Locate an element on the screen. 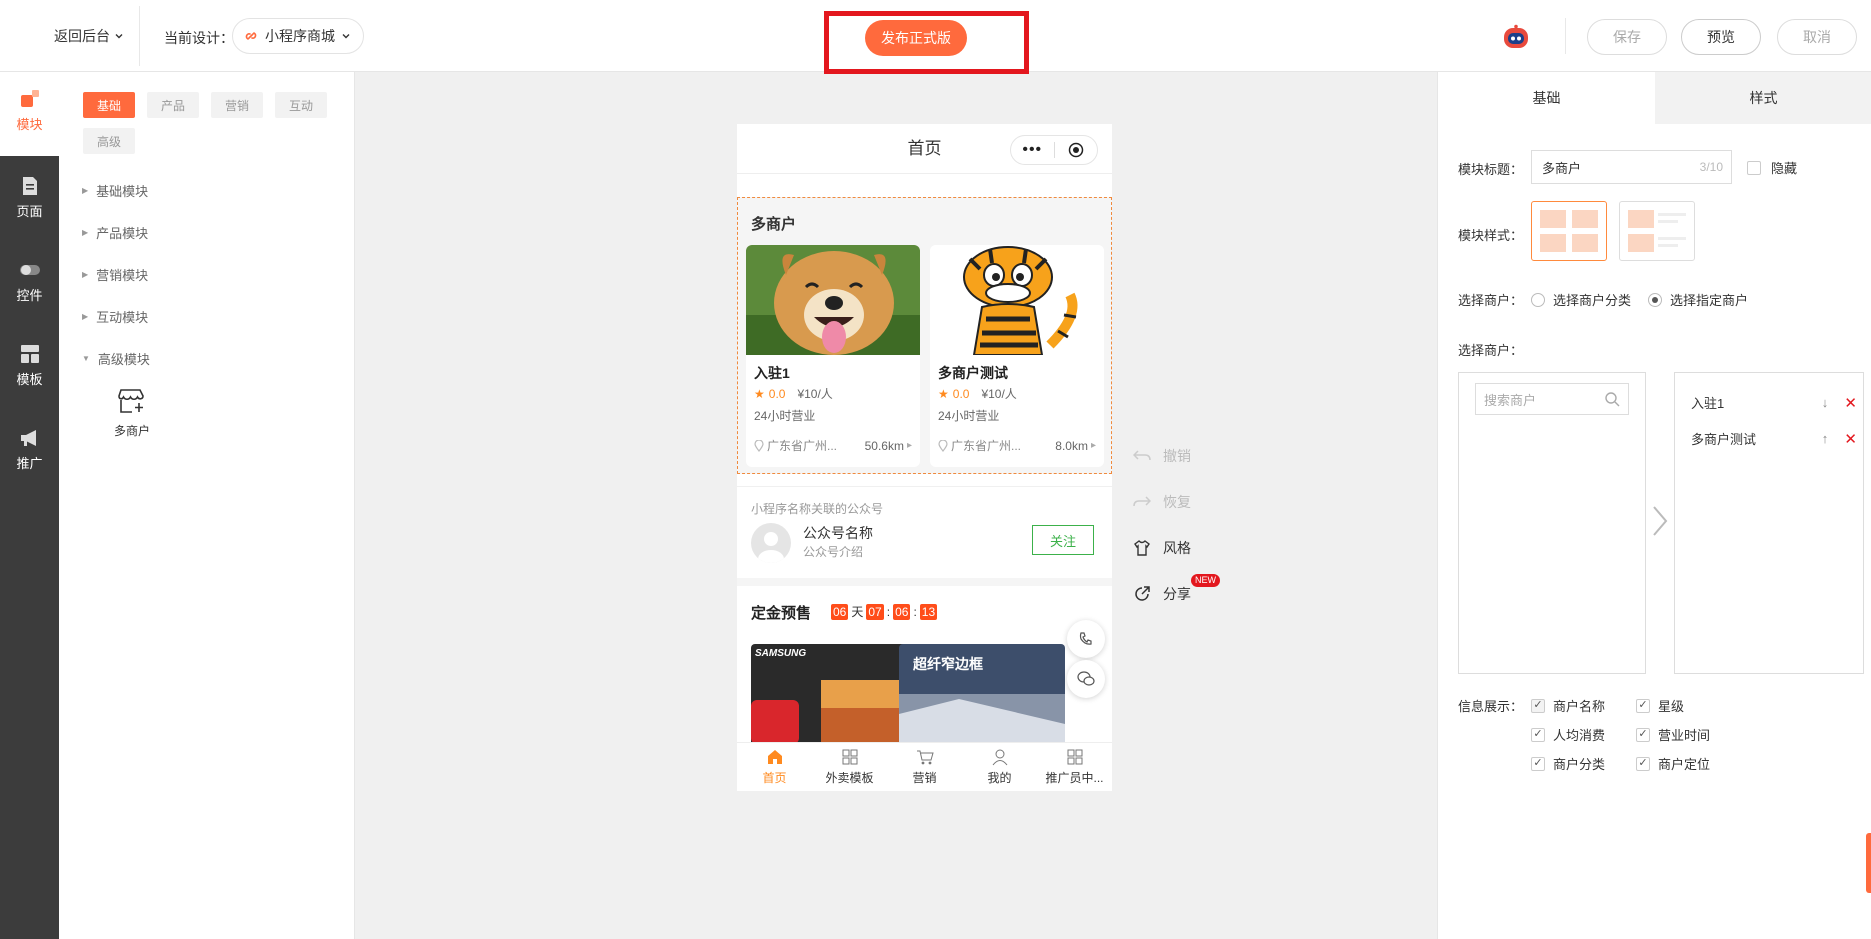 Image resolution: width=1871 pixels, height=939 pixels. tab-style: 样式 is located at coordinates (1763, 98).